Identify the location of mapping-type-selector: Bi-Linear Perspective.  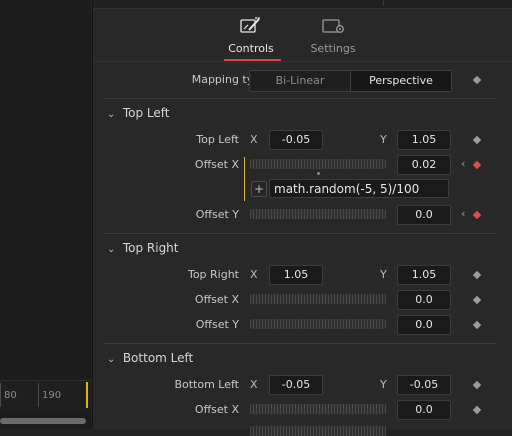
(350, 81).